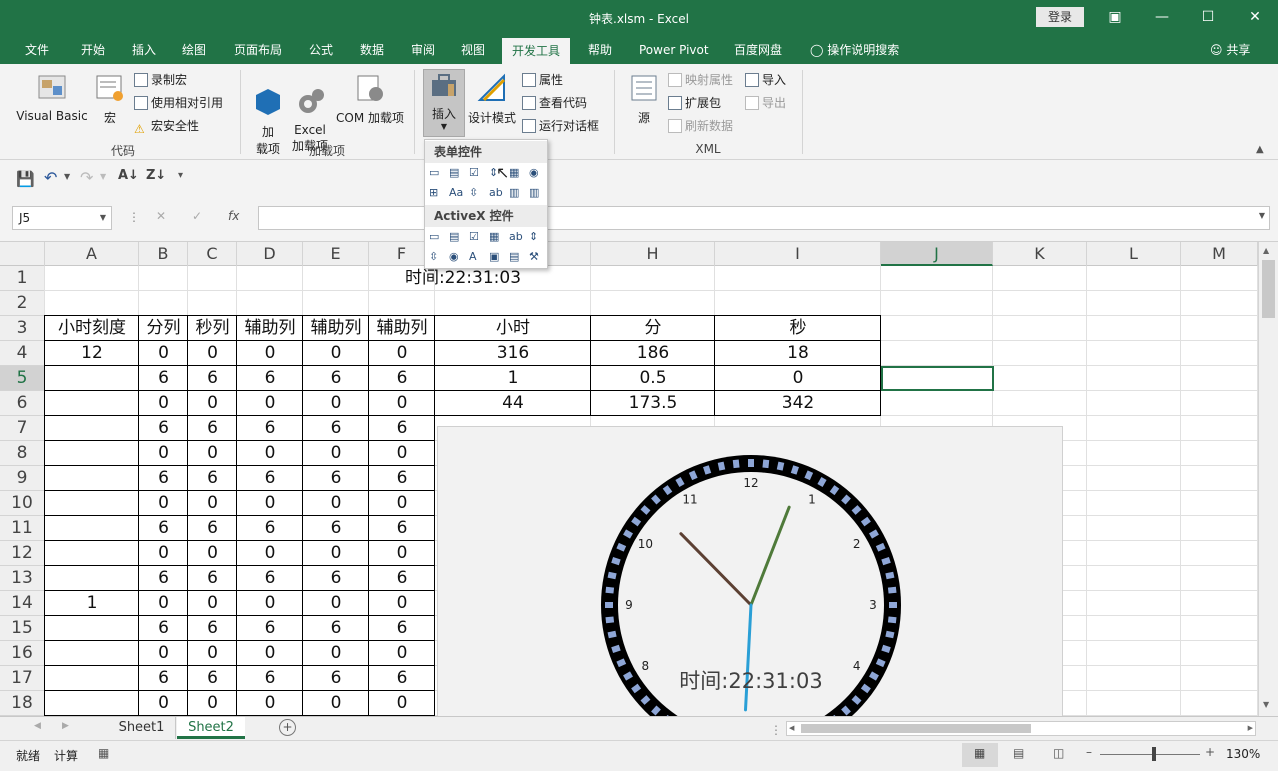 The width and height of the screenshot is (1278, 771). What do you see at coordinates (142, 728) in the screenshot?
I see `sheet-tab-sheet1: Sheet1` at bounding box center [142, 728].